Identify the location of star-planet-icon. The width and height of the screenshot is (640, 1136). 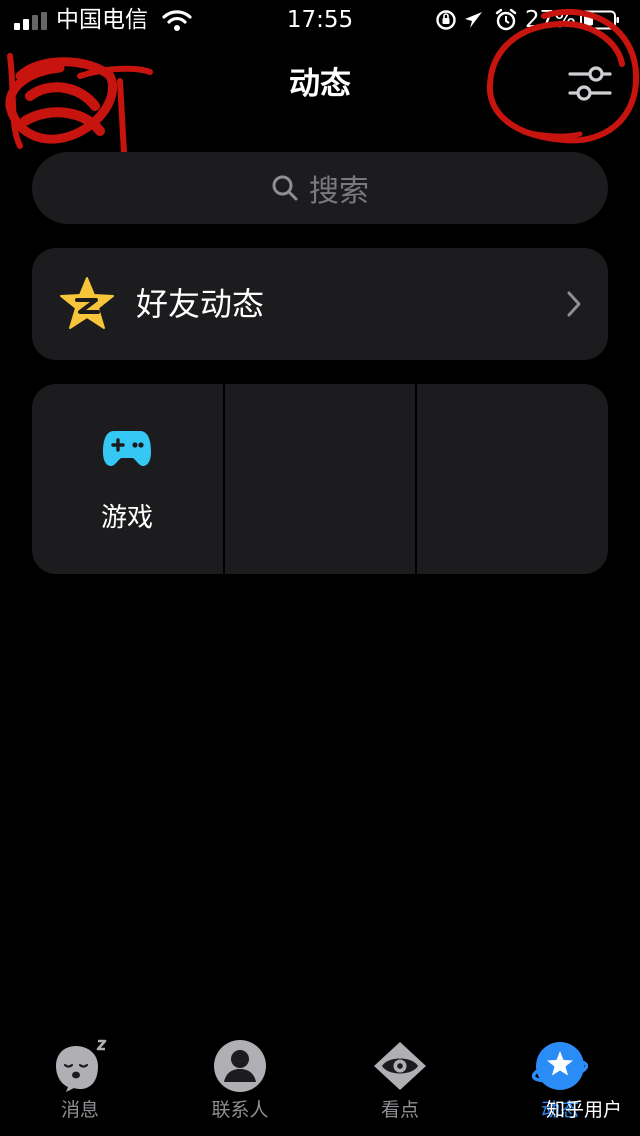
(560, 1066).